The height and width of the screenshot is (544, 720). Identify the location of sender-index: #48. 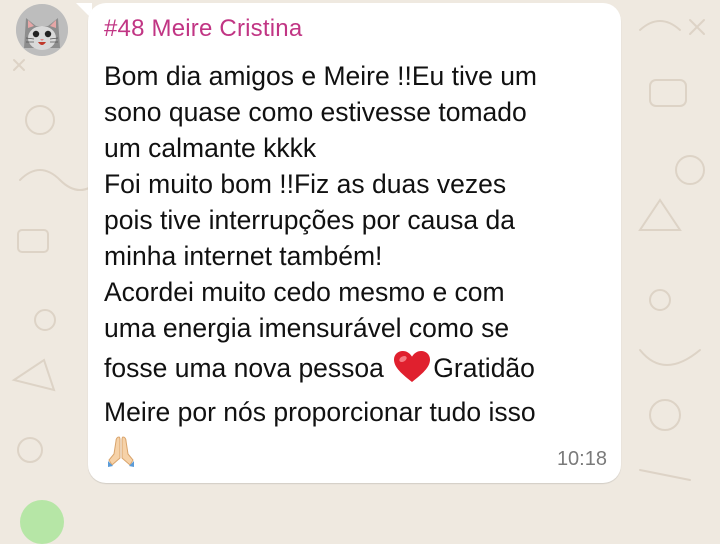
(124, 28).